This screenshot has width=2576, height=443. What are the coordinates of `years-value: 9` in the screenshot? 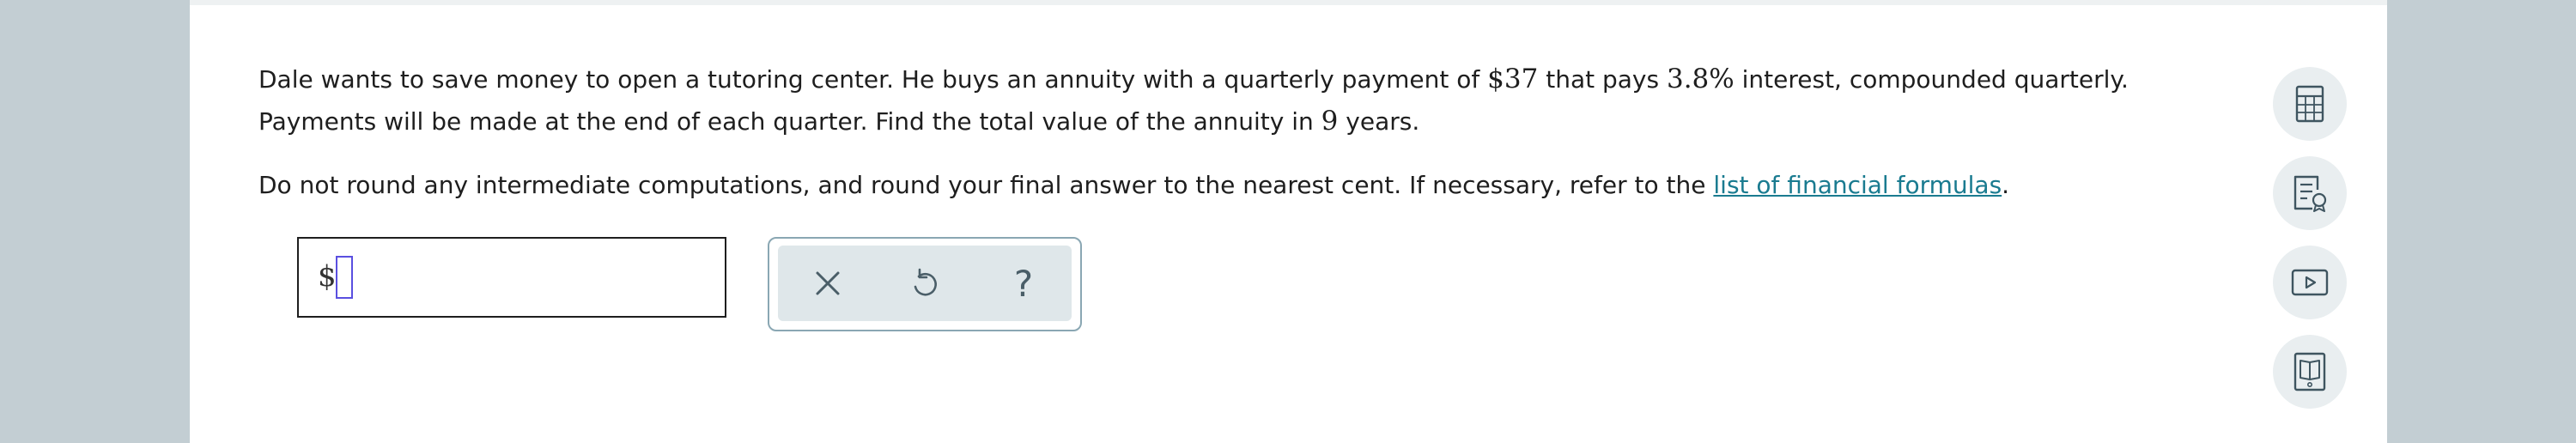 It's located at (1330, 121).